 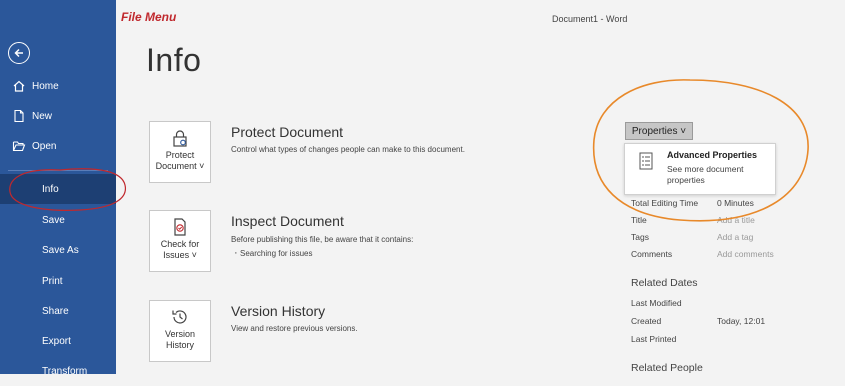 I want to click on version-tile-label-1: Version, so click(x=180, y=334).